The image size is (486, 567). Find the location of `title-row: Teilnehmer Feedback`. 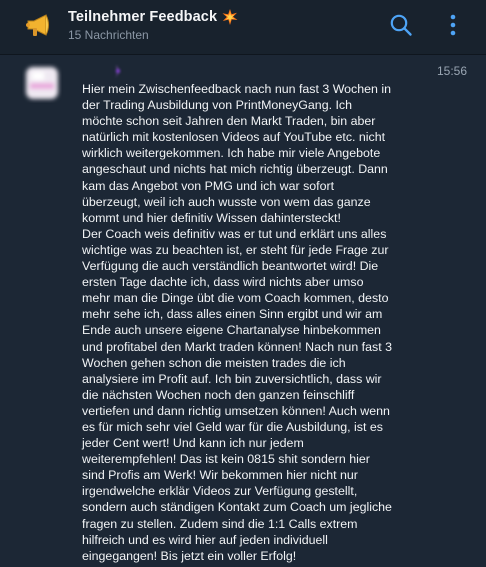

title-row: Teilnehmer Feedback is located at coordinates (153, 17).